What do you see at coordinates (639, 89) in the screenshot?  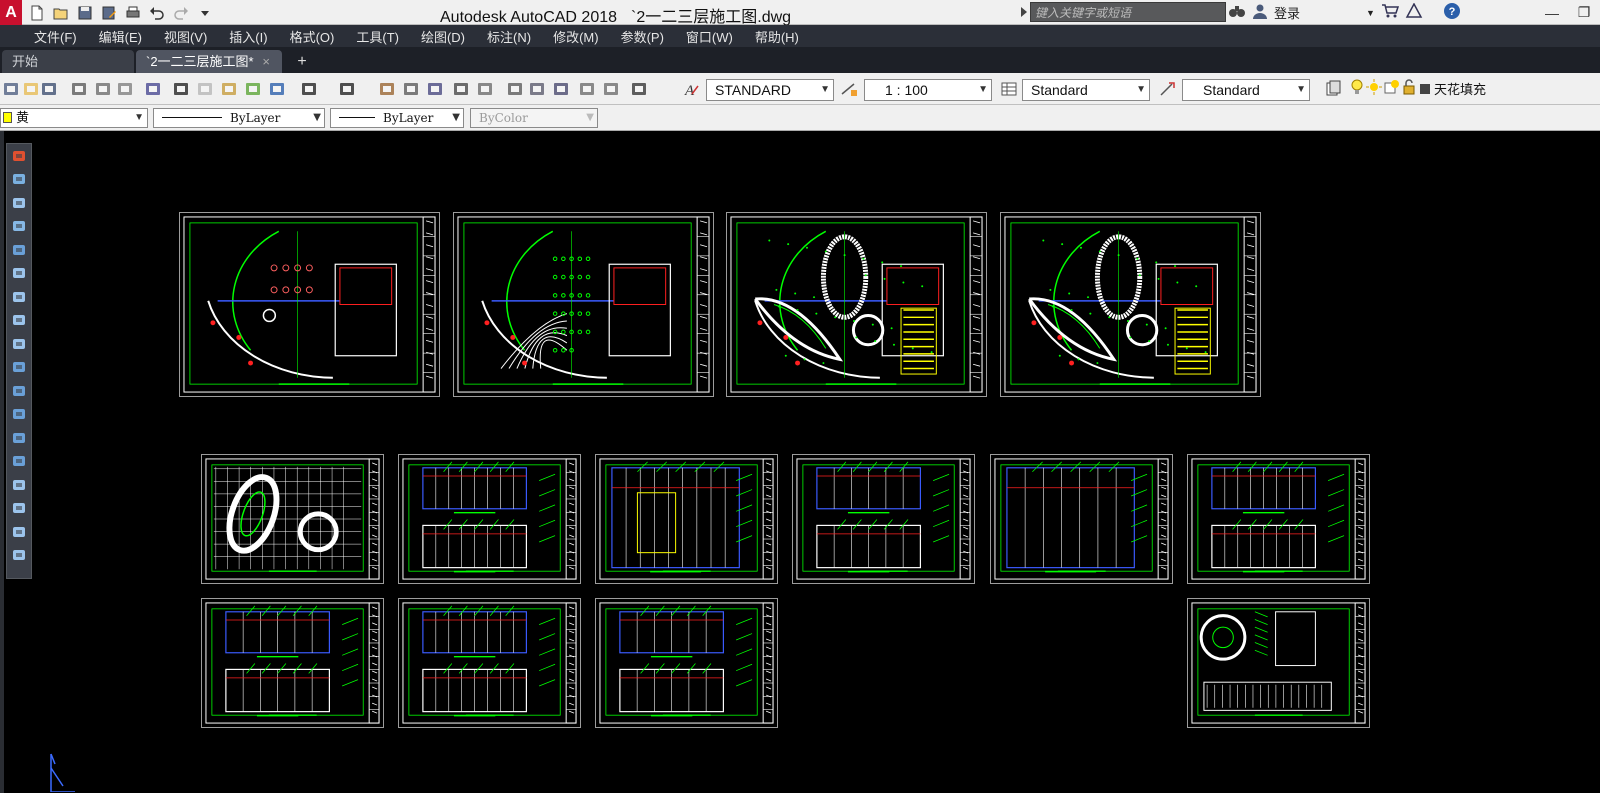 I see `help-icon` at bounding box center [639, 89].